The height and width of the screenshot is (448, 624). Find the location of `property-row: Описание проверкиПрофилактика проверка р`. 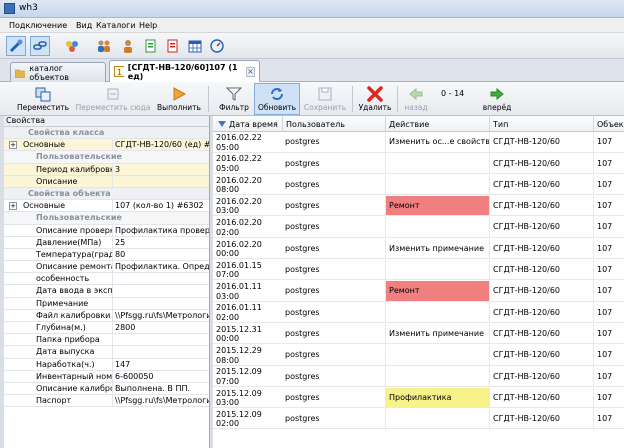

property-row: Описание проверкиПрофилактика проверка р is located at coordinates (106, 230).